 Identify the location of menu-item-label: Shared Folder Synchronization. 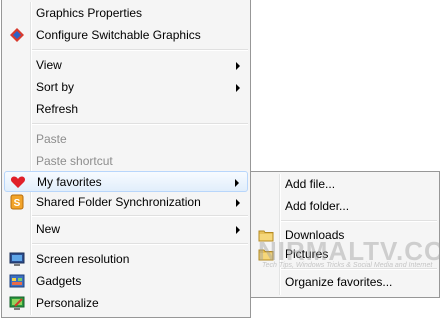
(118, 202).